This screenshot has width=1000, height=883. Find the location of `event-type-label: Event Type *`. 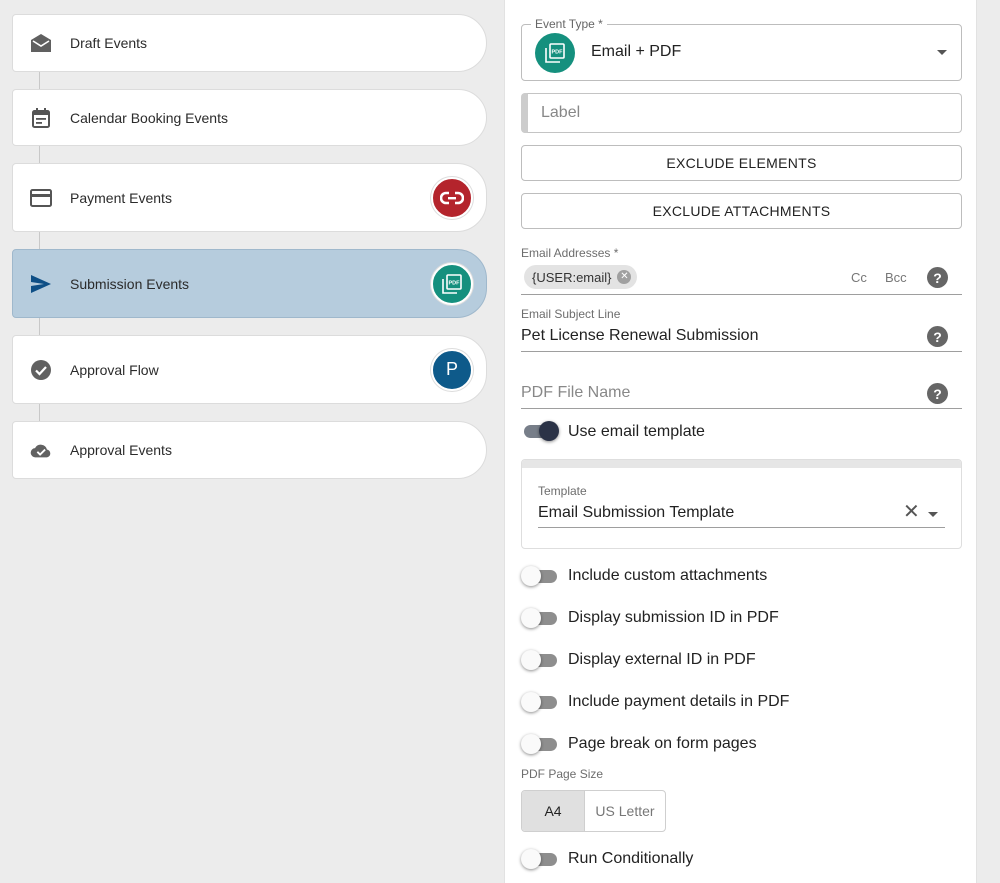

event-type-label: Event Type * is located at coordinates (569, 24).